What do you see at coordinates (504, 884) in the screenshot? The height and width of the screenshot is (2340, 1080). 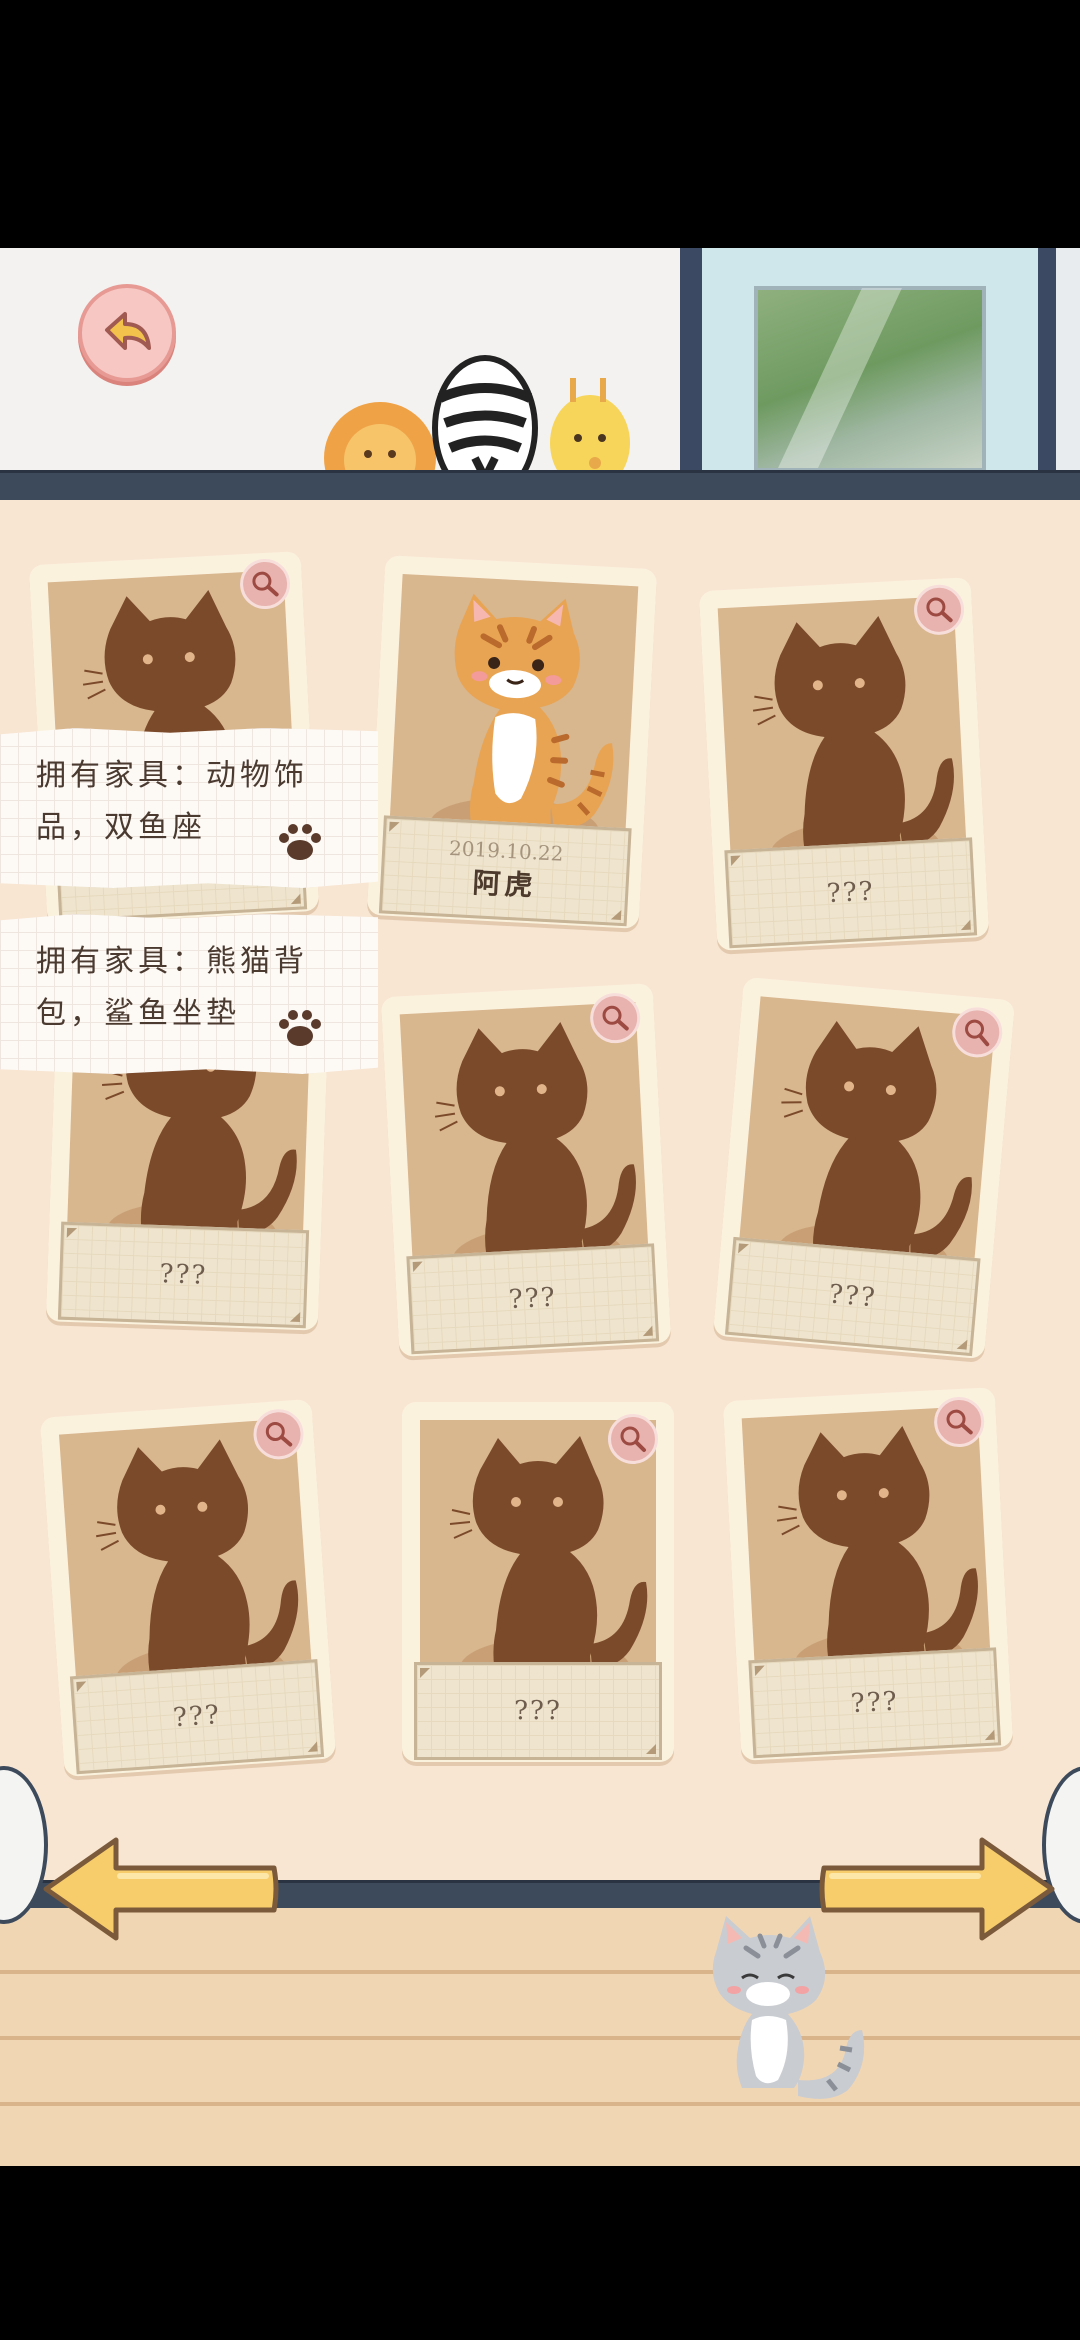 I see `cat-name: 阿虎` at bounding box center [504, 884].